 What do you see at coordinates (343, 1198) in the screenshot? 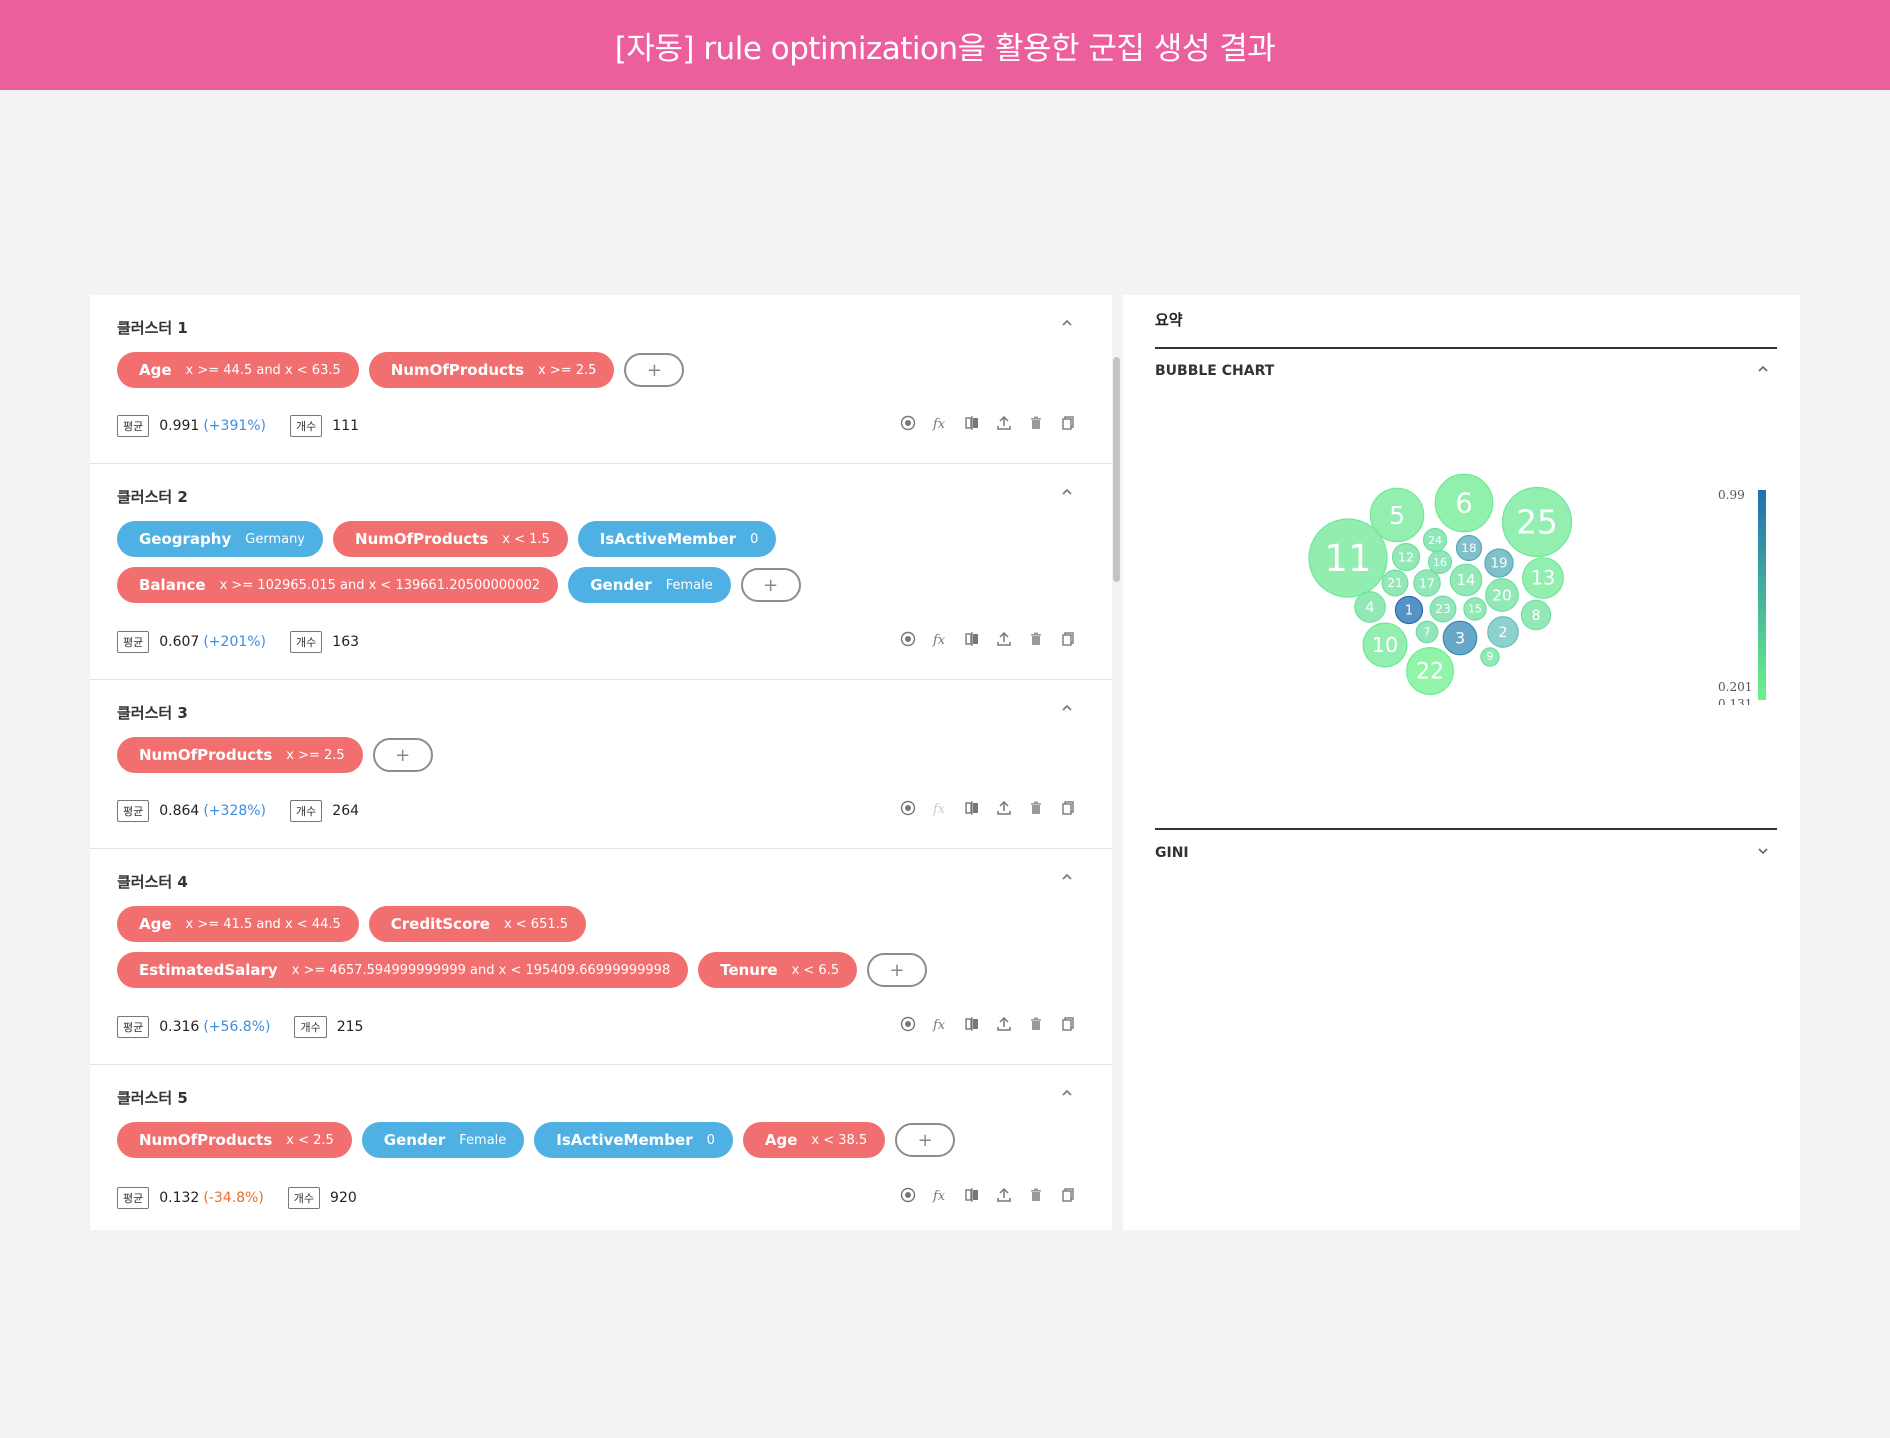
I see `count-value: 920` at bounding box center [343, 1198].